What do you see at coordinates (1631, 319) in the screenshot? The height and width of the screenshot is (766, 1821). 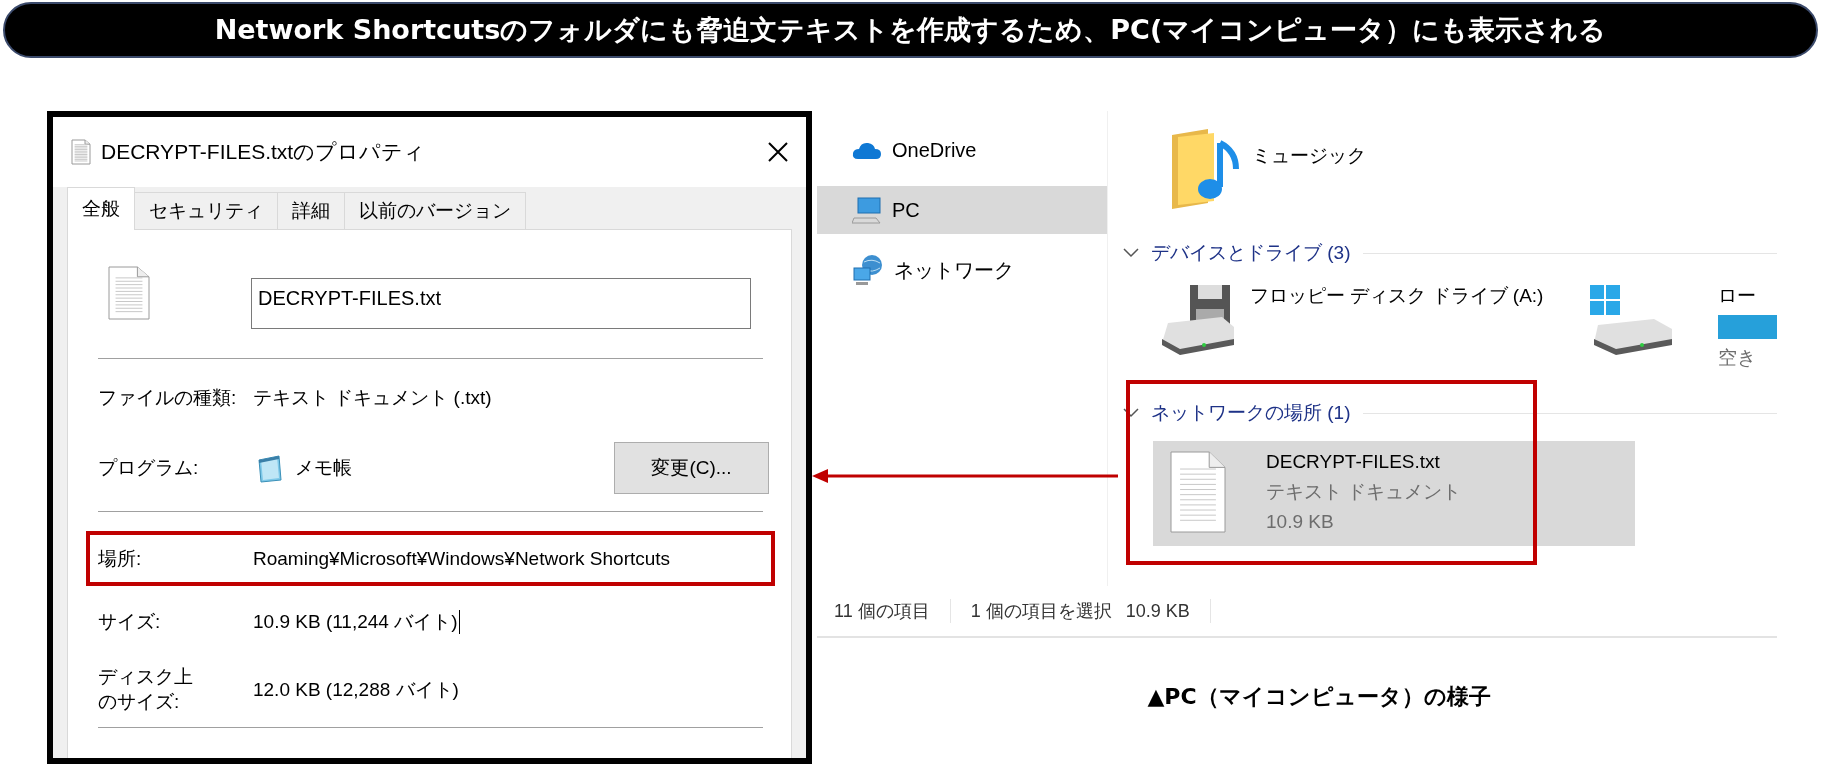 I see `hard-drive-icon` at bounding box center [1631, 319].